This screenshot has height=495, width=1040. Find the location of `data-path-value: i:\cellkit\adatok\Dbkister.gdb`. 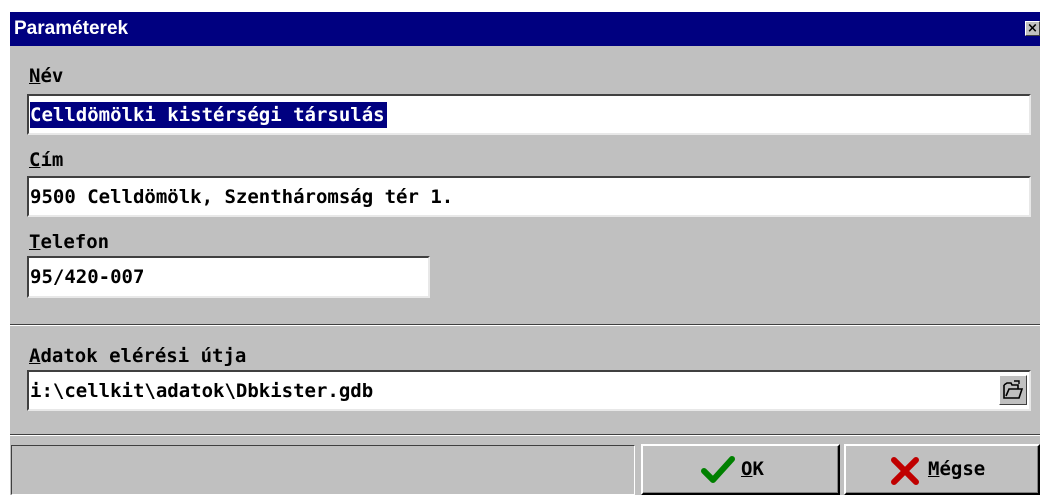

data-path-value: i:\cellkit\adatok\Dbkister.gdb is located at coordinates (202, 391).